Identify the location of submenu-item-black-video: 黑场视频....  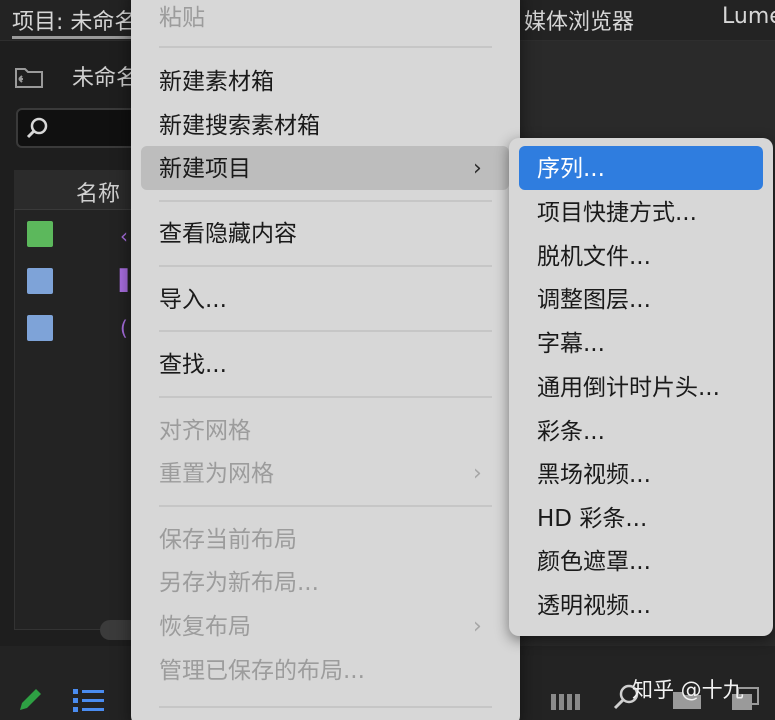
(594, 475).